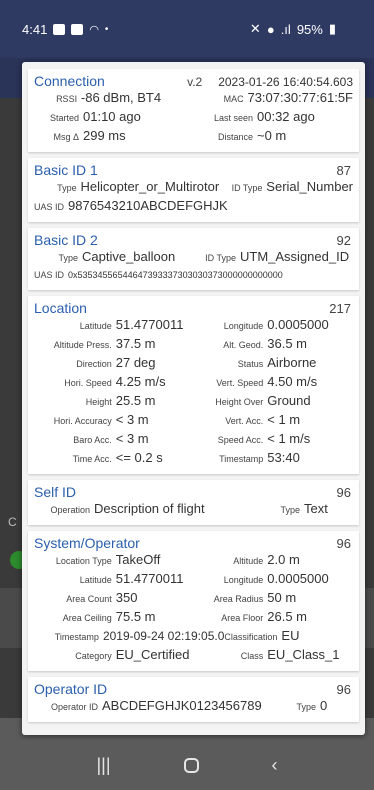  I want to click on location-value: < 1 m, so click(284, 419).